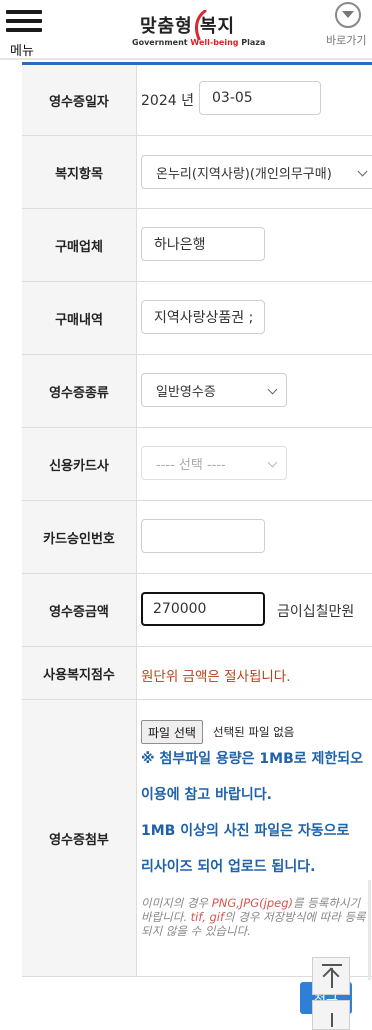 The height and width of the screenshot is (1030, 372). Describe the element at coordinates (186, 59) in the screenshot. I see `header-divider` at that location.